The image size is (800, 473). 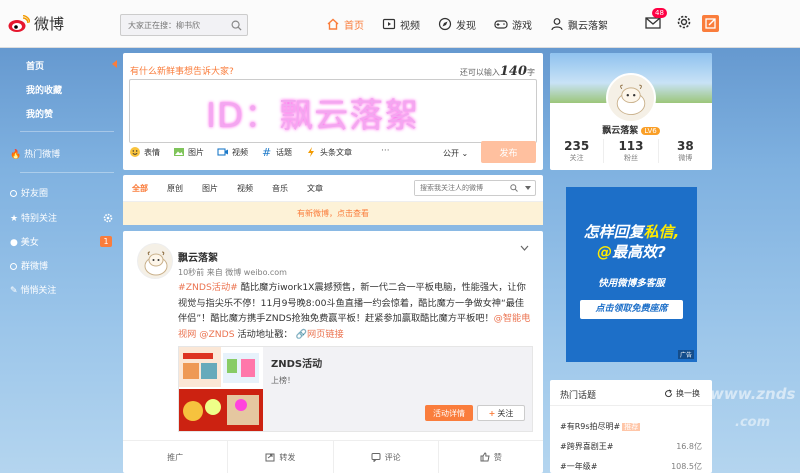 What do you see at coordinates (631, 466) in the screenshot?
I see `list-item: #一年级# 108.5亿` at bounding box center [631, 466].